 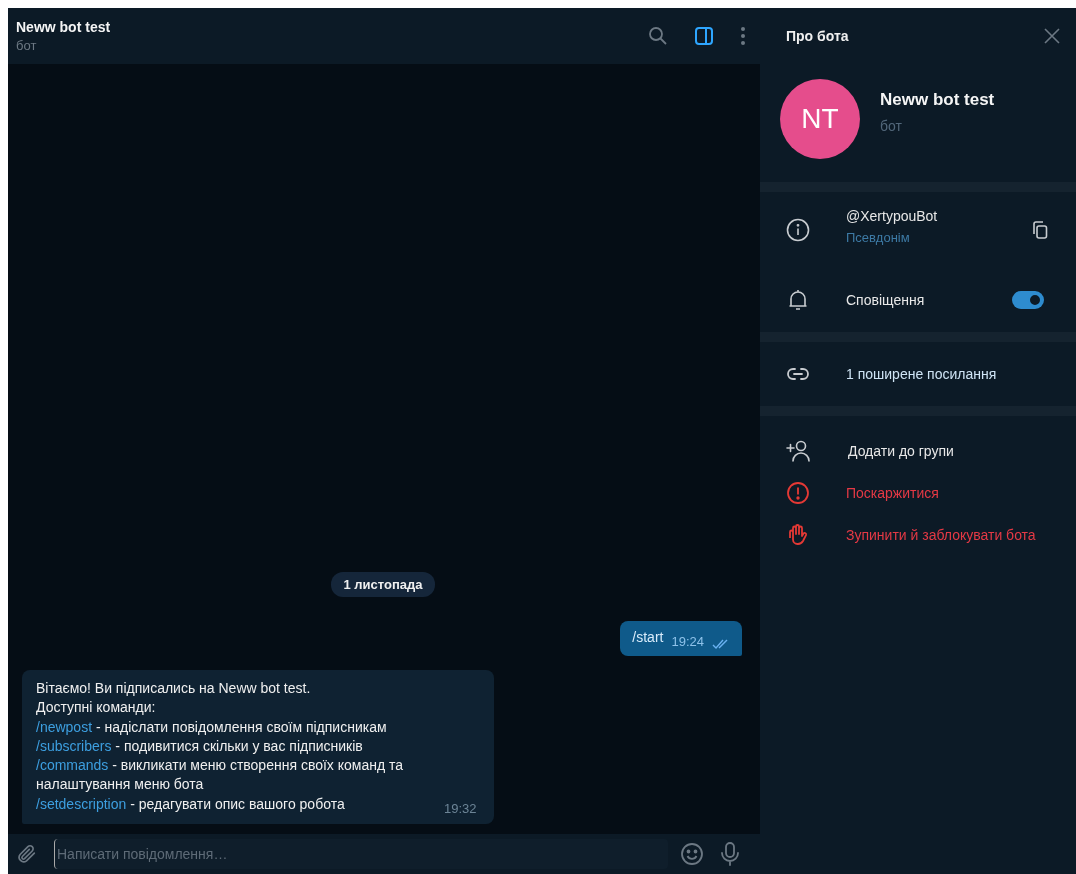 What do you see at coordinates (891, 126) in the screenshot?
I see `bot-status: бот` at bounding box center [891, 126].